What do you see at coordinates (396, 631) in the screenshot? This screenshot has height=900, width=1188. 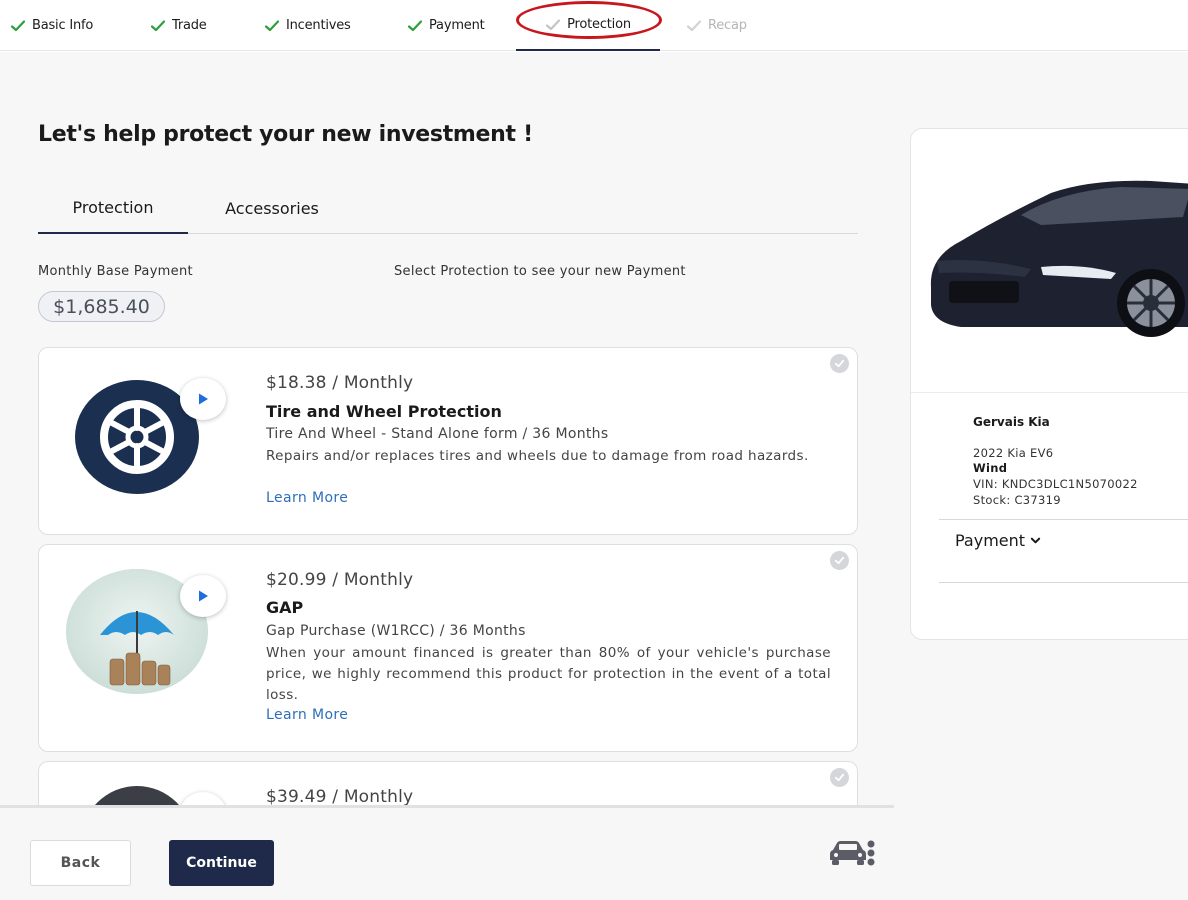 I see `product-subtitle: Gap Purchase (W1RCC) / 36 Months` at bounding box center [396, 631].